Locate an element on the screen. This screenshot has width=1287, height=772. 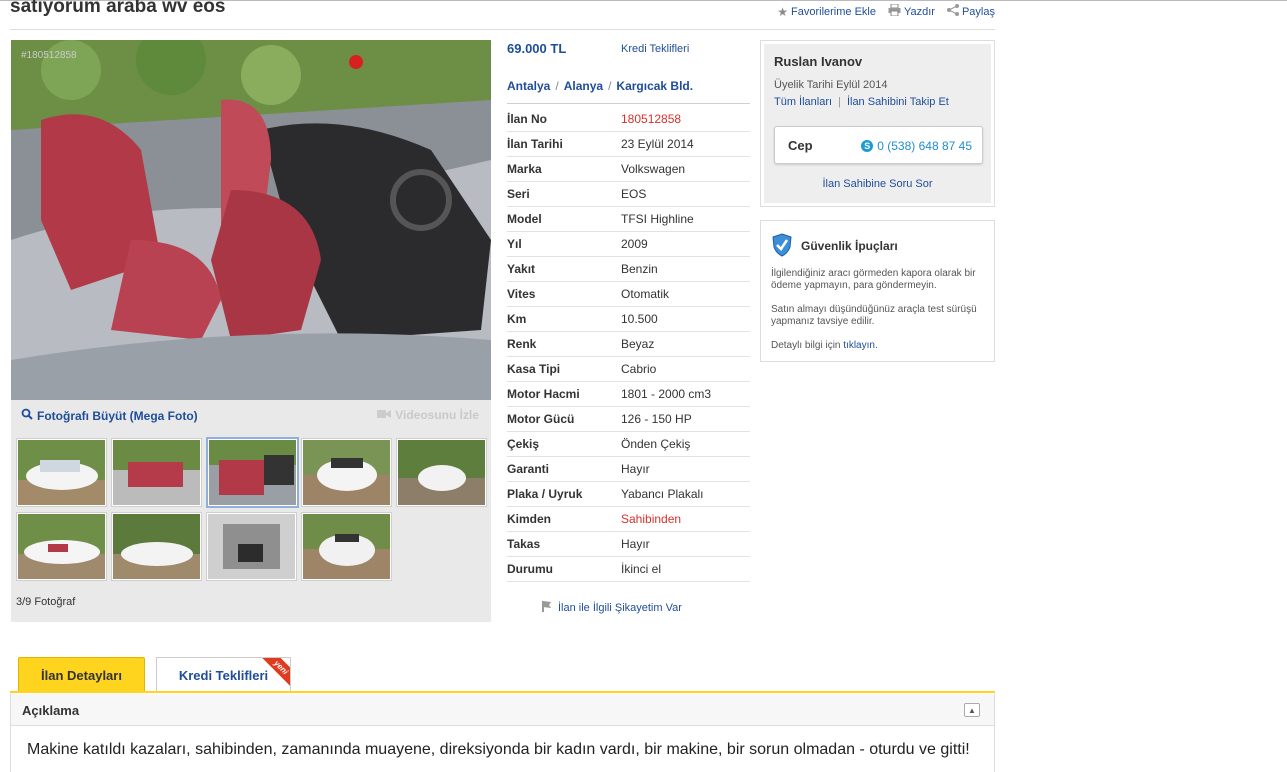
detail-label: Kasa Tipi is located at coordinates (534, 369).